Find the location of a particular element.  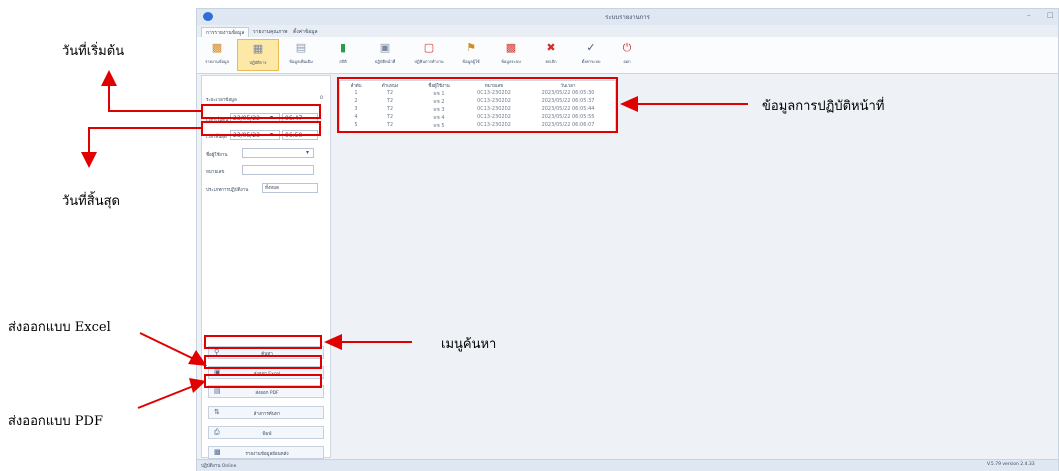

annotation-export-excel: ส่งออกแบบ Excel is located at coordinates (59, 327).